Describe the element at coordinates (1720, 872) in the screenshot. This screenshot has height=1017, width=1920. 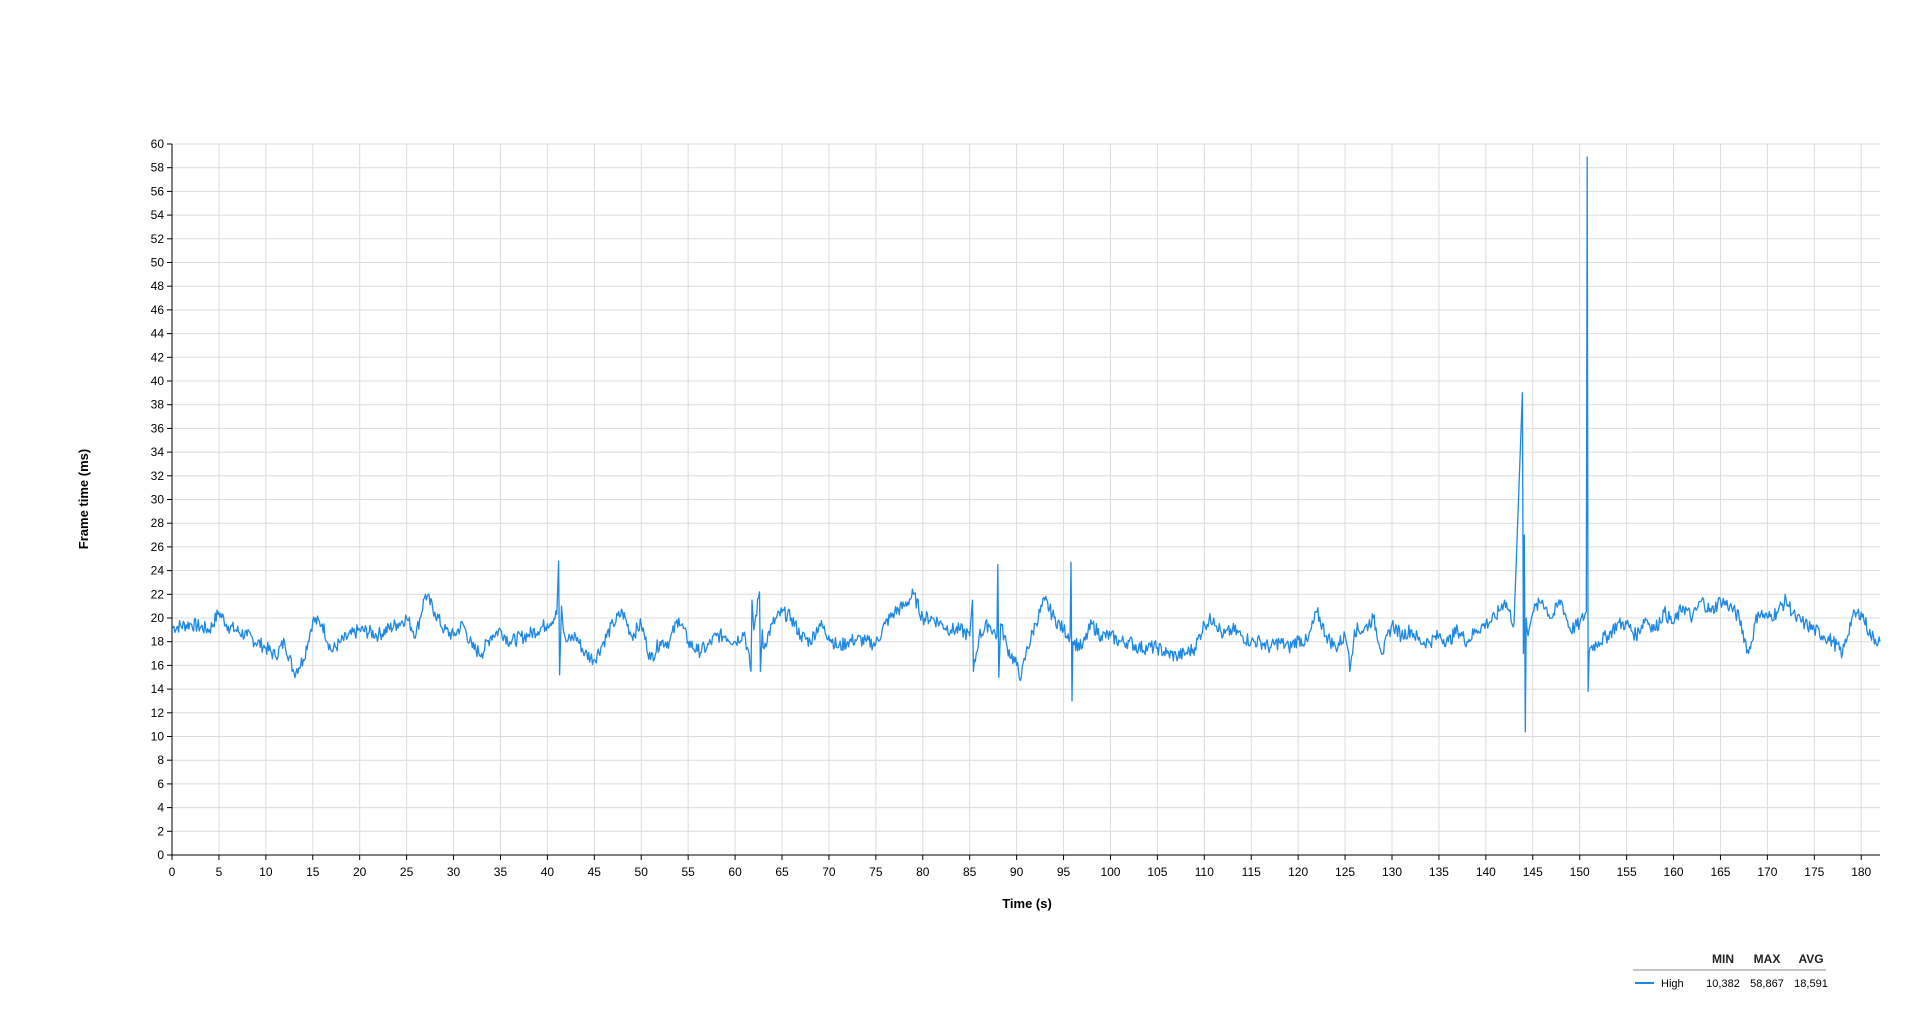
I see `x-tick-label-165: 165` at that location.